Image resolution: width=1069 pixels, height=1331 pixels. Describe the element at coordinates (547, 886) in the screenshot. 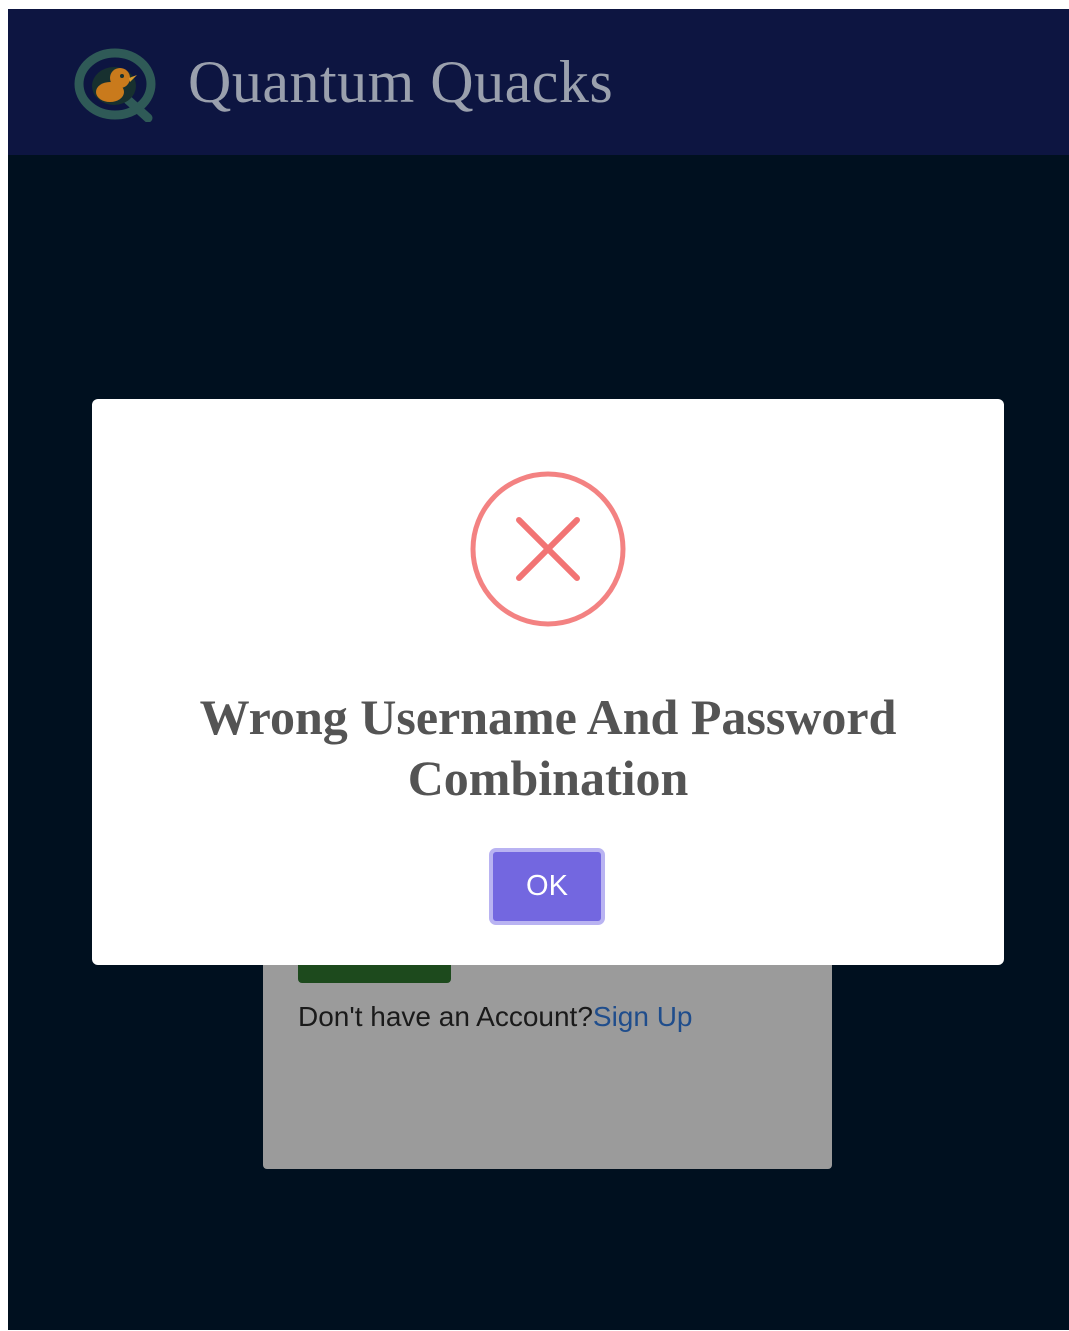

I see `ok-button: OK` at that location.